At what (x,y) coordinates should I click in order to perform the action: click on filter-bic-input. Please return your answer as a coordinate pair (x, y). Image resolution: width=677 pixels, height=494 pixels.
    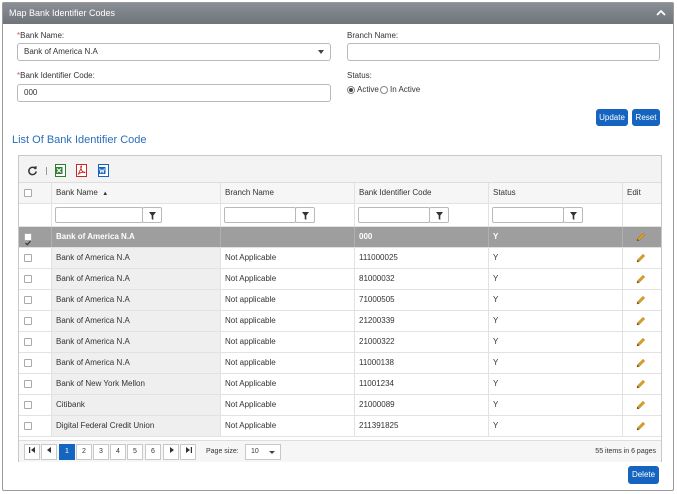
    Looking at the image, I should click on (394, 215).